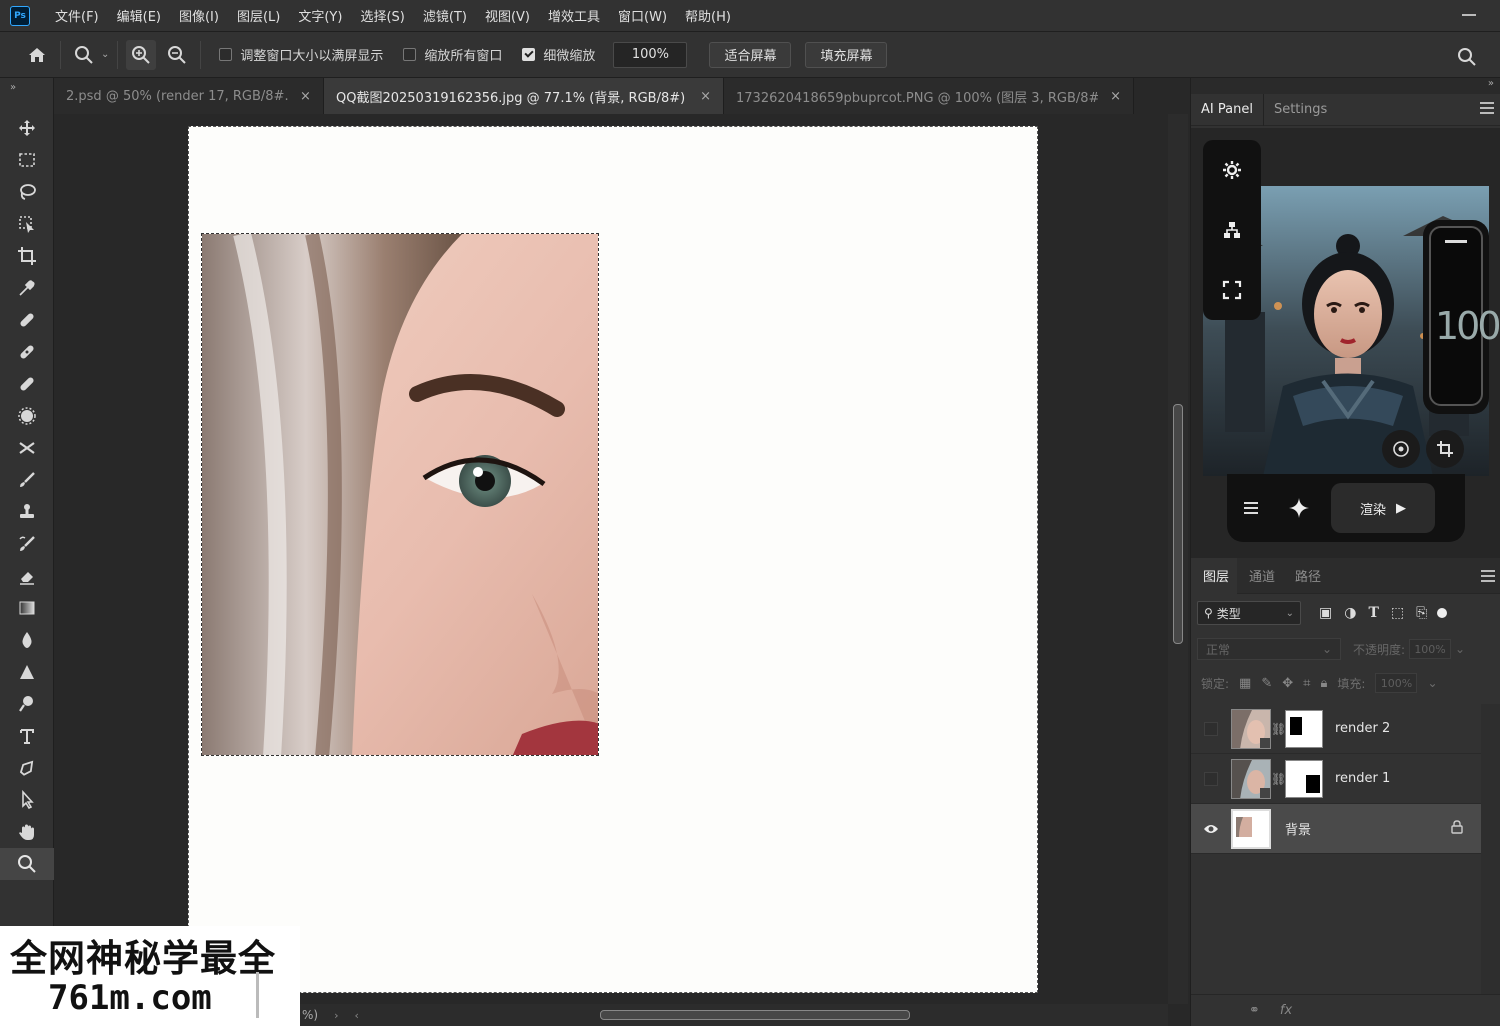 The width and height of the screenshot is (1500, 1026). Describe the element at coordinates (27, 512) in the screenshot. I see `clone-stamp-tool-icon` at that location.